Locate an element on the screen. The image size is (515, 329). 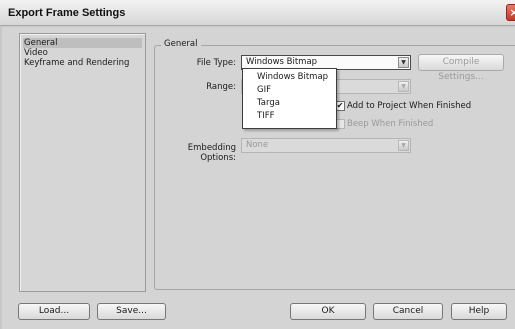
dropdown-option-gif: GIF is located at coordinates (289, 90).